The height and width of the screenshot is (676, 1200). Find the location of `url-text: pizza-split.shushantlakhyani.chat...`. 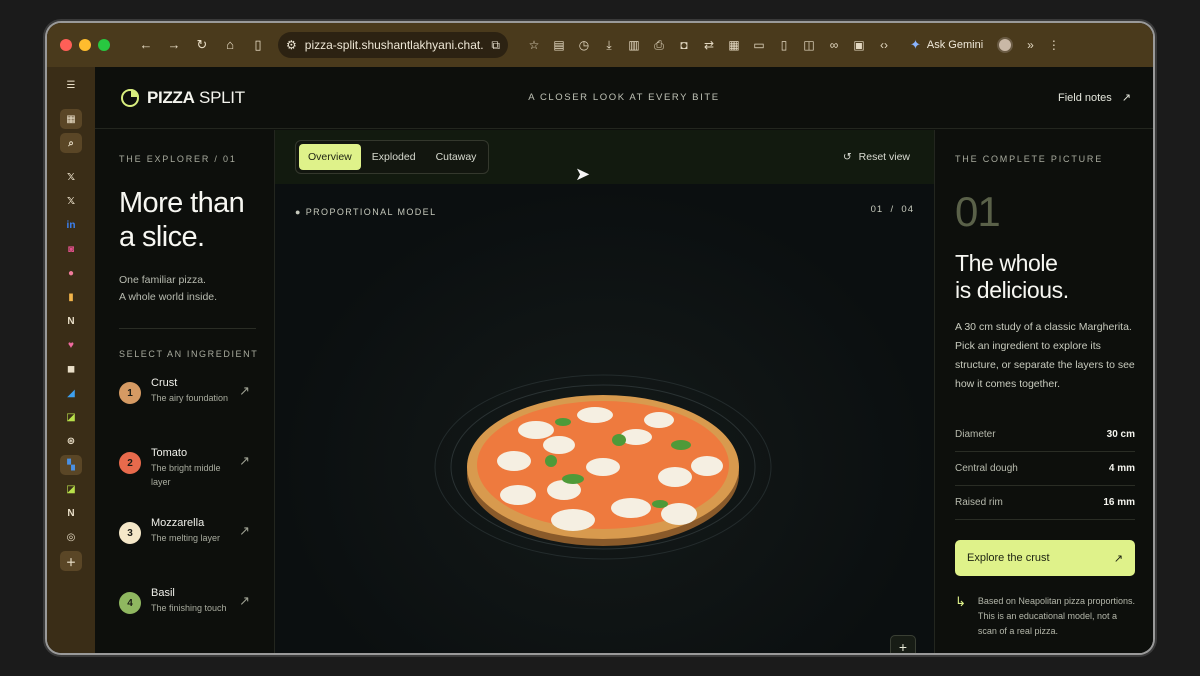

url-text: pizza-split.shushantlakhyani.chat... is located at coordinates (394, 45).